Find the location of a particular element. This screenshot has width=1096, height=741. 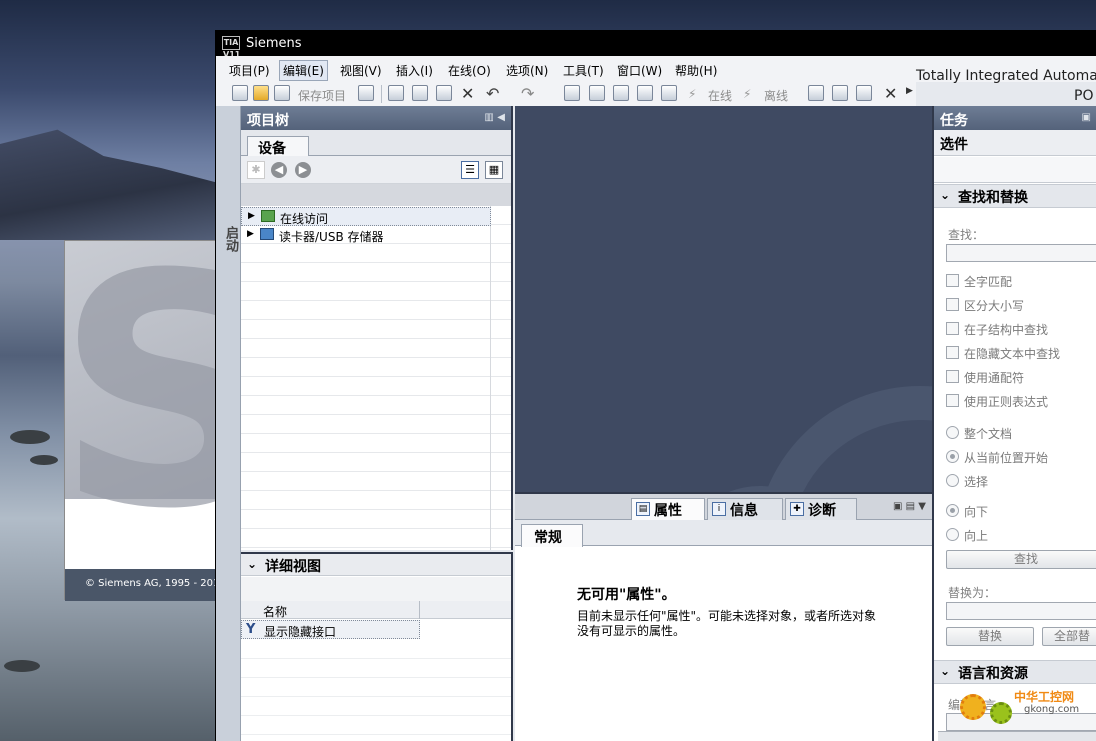

checkbox-label: 全字匹配 is located at coordinates (988, 282).